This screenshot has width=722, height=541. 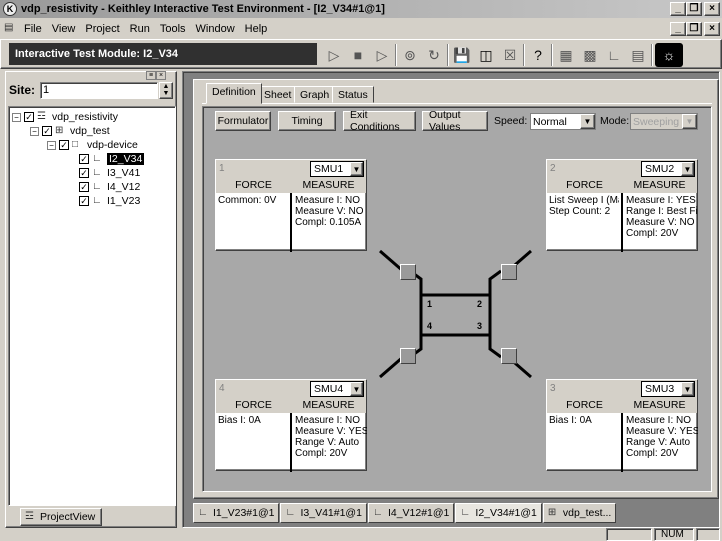 I want to click on doc-tab-active: ∟ I2_V34#1@1, so click(x=498, y=513).